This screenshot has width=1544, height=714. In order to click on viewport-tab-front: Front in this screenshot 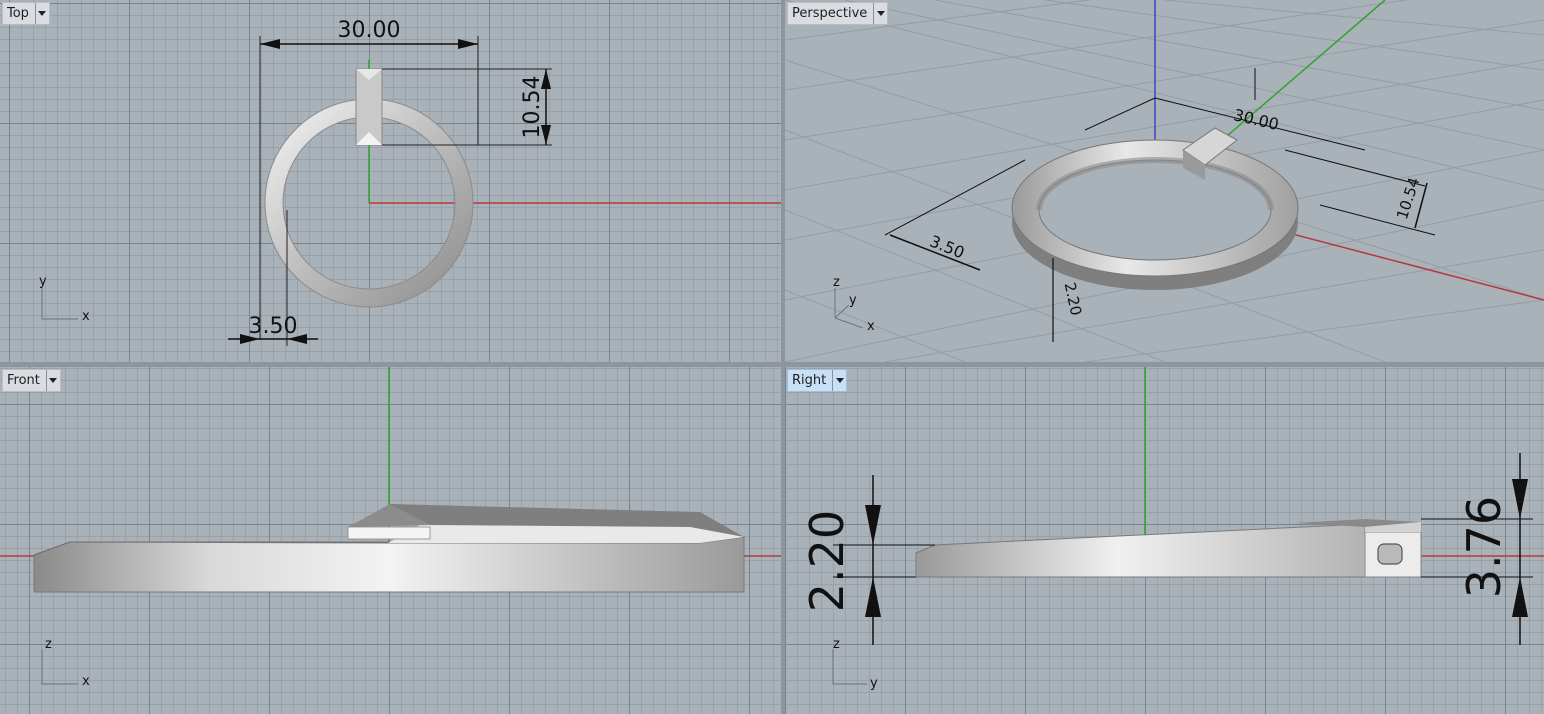, I will do `click(31, 380)`.